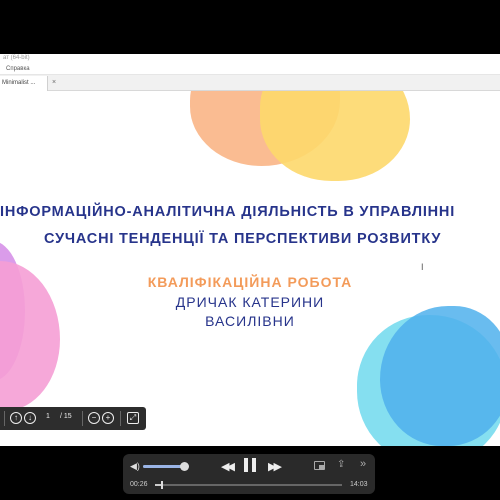 Image resolution: width=500 pixels, height=500 pixels. I want to click on zoom-in-icon: +, so click(108, 418).